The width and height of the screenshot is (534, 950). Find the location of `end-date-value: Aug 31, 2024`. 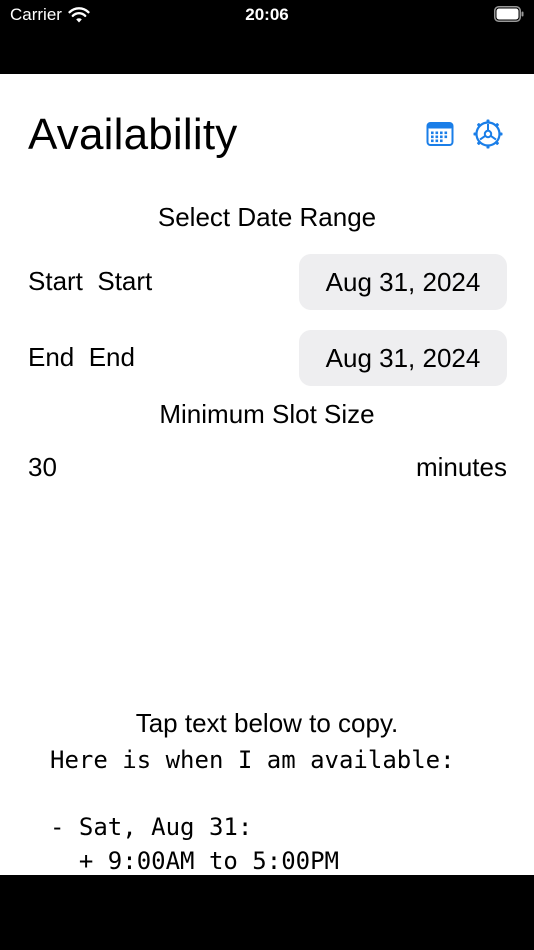

end-date-value: Aug 31, 2024 is located at coordinates (403, 357).